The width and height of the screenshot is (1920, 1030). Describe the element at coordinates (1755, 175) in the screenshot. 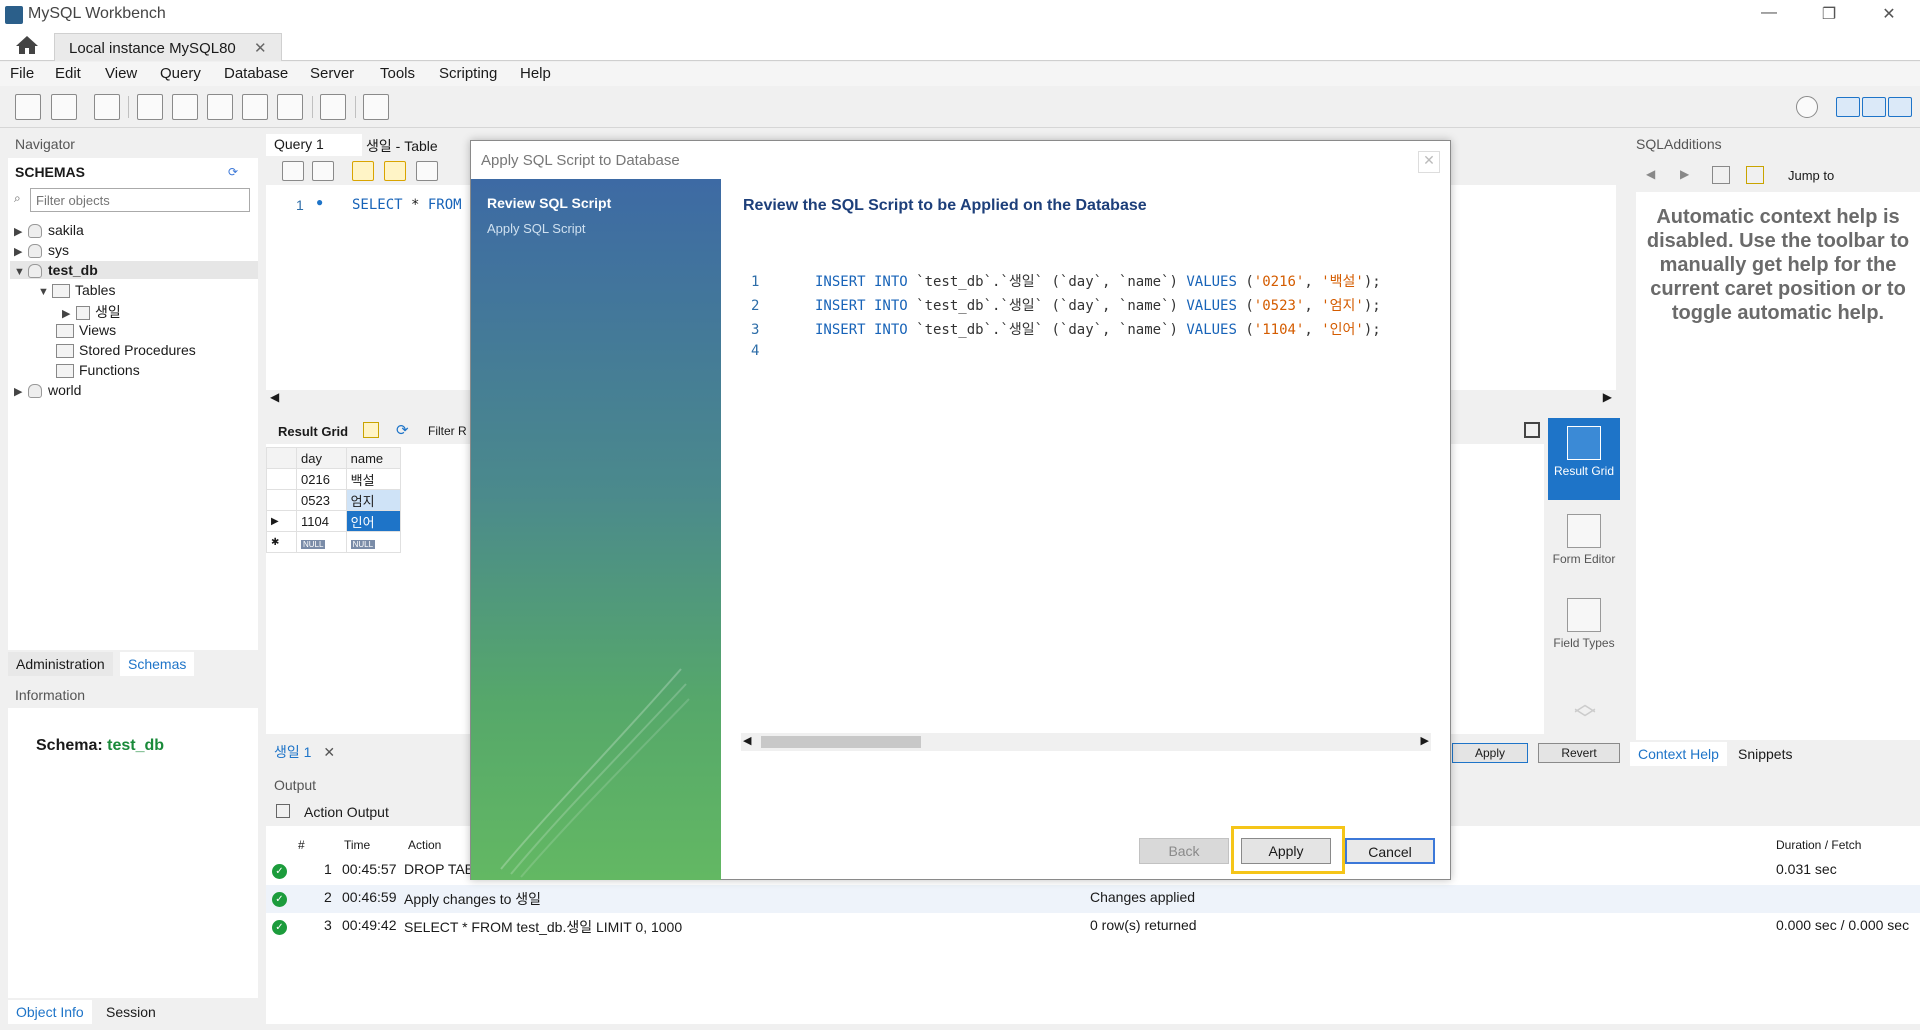

I see `auto-help-icon` at that location.